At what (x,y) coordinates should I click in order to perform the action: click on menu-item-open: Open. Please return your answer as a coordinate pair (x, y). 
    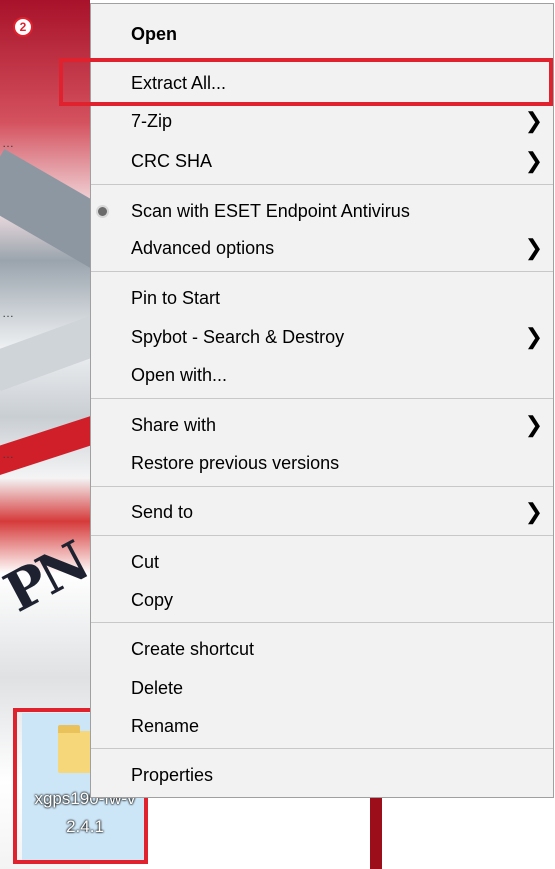
    Looking at the image, I should click on (322, 34).